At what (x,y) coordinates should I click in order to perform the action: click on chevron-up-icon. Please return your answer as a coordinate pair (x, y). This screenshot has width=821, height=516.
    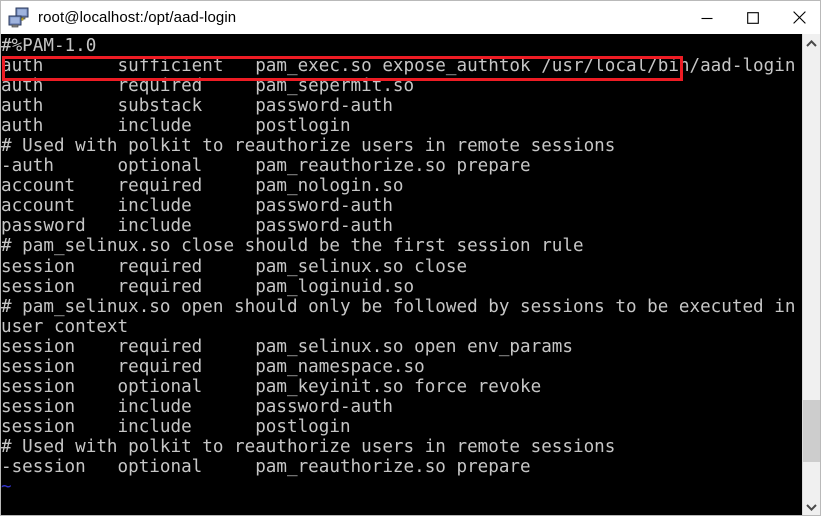
    Looking at the image, I should click on (811, 43).